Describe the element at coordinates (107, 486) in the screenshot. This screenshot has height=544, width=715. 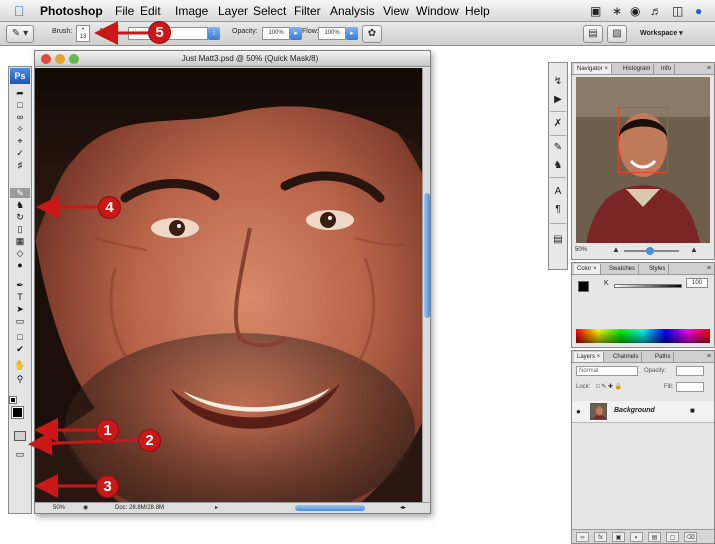
I see `callout-3: 3` at that location.